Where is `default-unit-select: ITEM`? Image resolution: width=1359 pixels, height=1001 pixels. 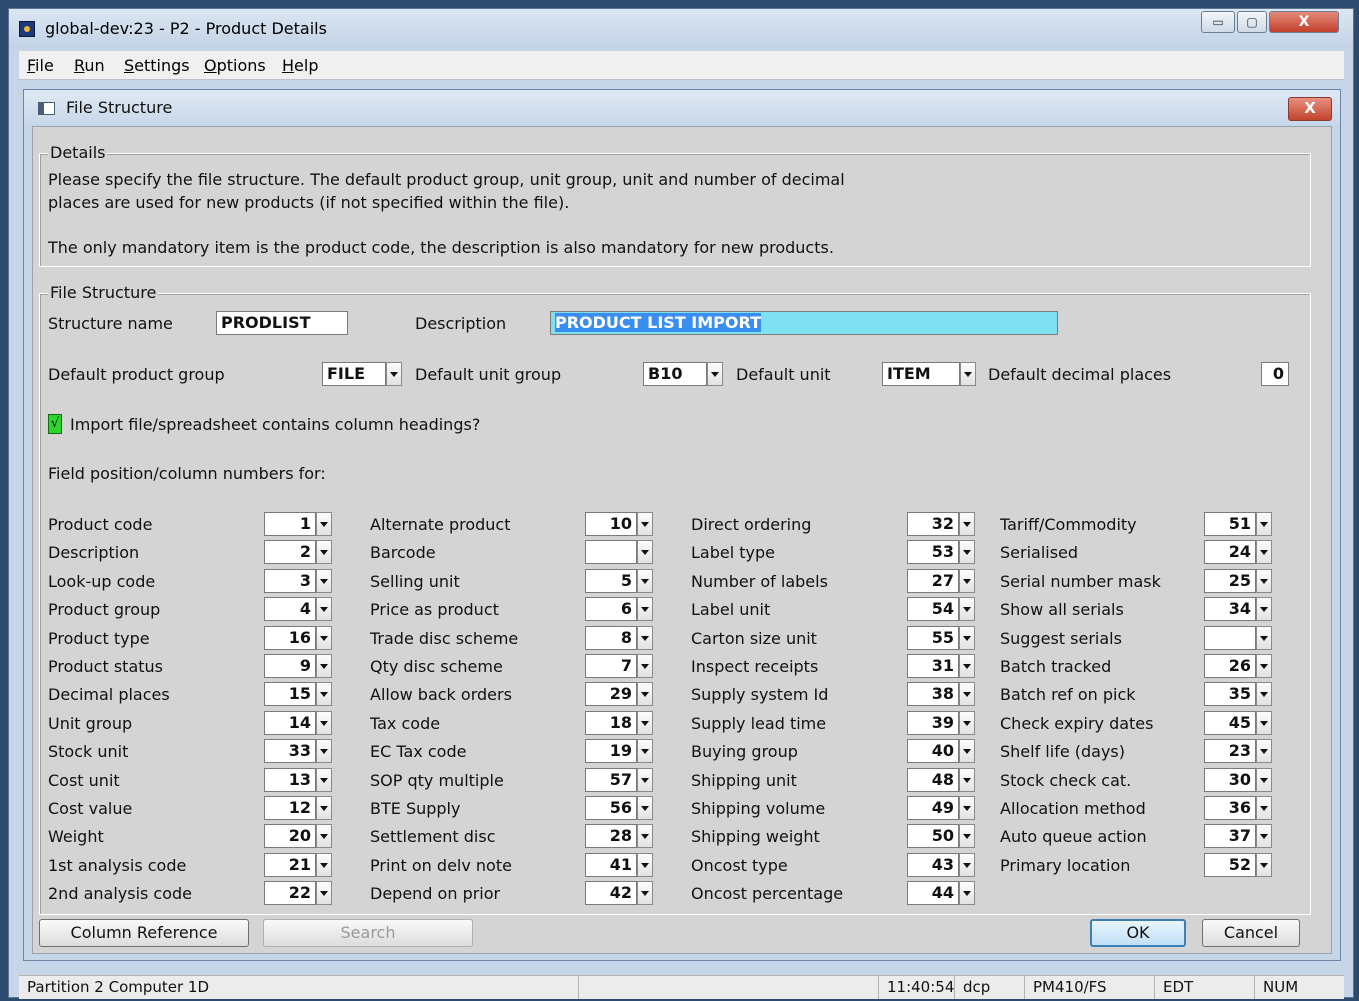 default-unit-select: ITEM is located at coordinates (929, 374).